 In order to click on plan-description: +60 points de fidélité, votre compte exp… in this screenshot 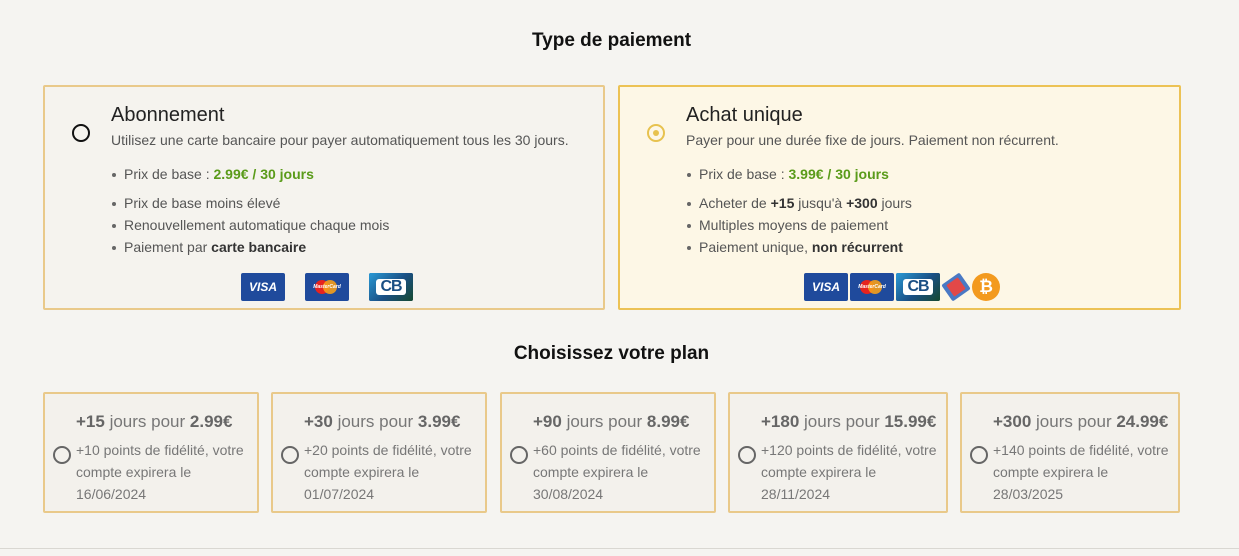, I will do `click(617, 472)`.